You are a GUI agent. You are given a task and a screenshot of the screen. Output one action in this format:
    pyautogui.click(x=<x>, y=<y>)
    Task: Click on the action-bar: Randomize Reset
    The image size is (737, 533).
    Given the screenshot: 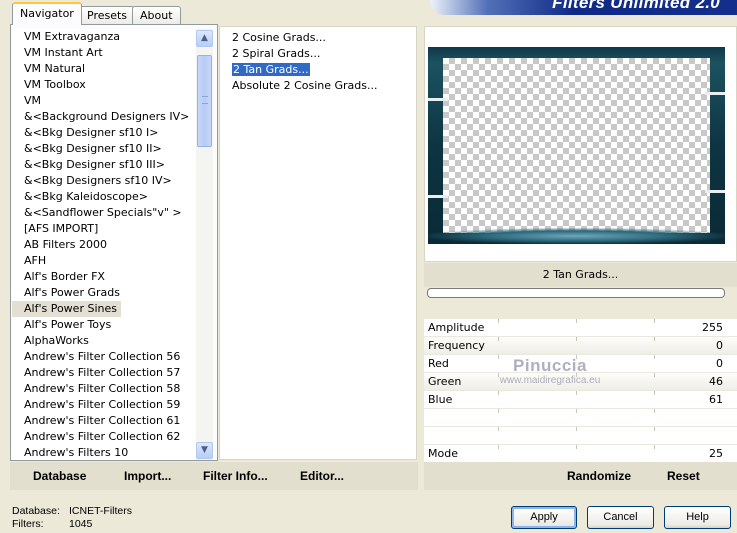 What is the action you would take?
    pyautogui.click(x=580, y=476)
    